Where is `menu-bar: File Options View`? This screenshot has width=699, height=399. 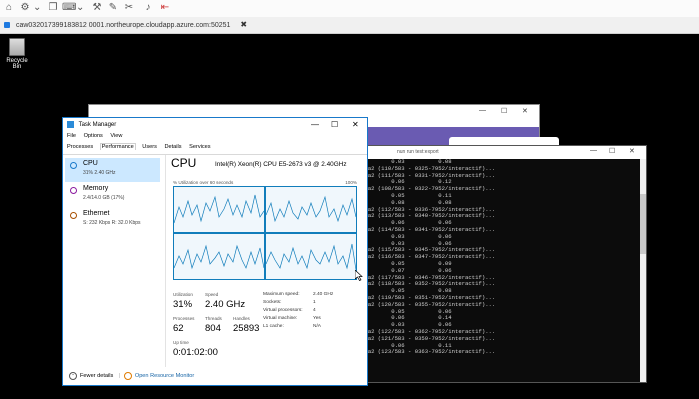
menu-bar: File Options View is located at coordinates (97, 136).